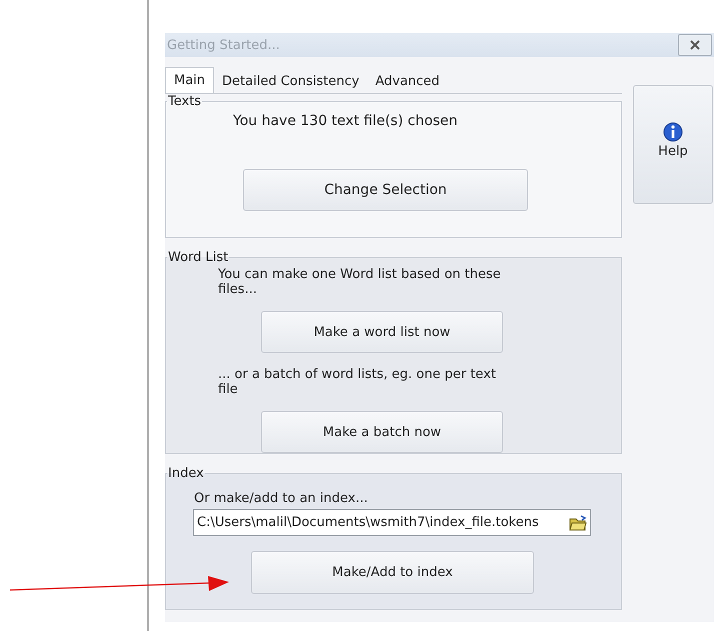  Describe the element at coordinates (673, 132) in the screenshot. I see `info-icon` at that location.